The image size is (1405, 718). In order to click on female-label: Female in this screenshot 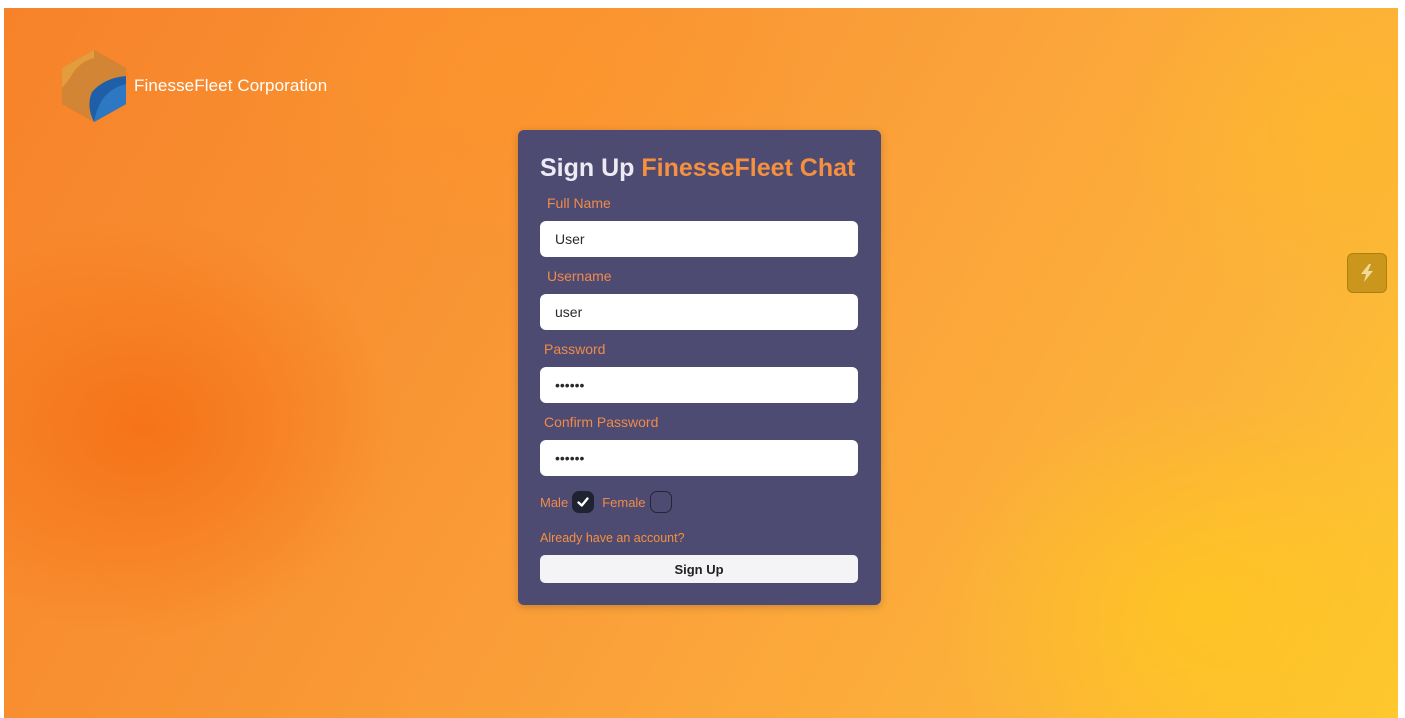, I will do `click(624, 502)`.